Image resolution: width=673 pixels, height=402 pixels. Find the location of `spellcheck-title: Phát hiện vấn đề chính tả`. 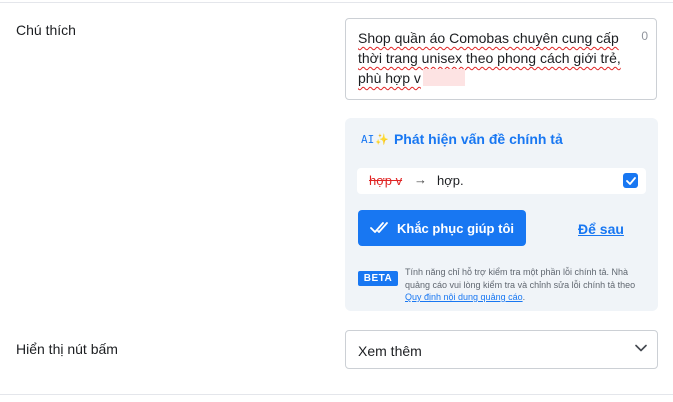

spellcheck-title: Phát hiện vấn đề chính tả is located at coordinates (478, 139).